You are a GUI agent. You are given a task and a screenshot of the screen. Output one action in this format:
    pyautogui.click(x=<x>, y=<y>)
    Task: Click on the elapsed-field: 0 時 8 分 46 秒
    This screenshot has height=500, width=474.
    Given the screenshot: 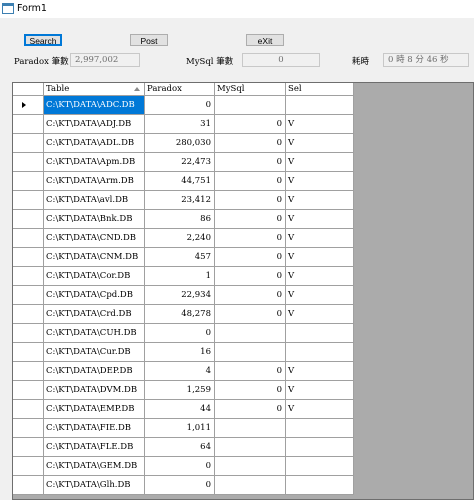 What is the action you would take?
    pyautogui.click(x=426, y=60)
    